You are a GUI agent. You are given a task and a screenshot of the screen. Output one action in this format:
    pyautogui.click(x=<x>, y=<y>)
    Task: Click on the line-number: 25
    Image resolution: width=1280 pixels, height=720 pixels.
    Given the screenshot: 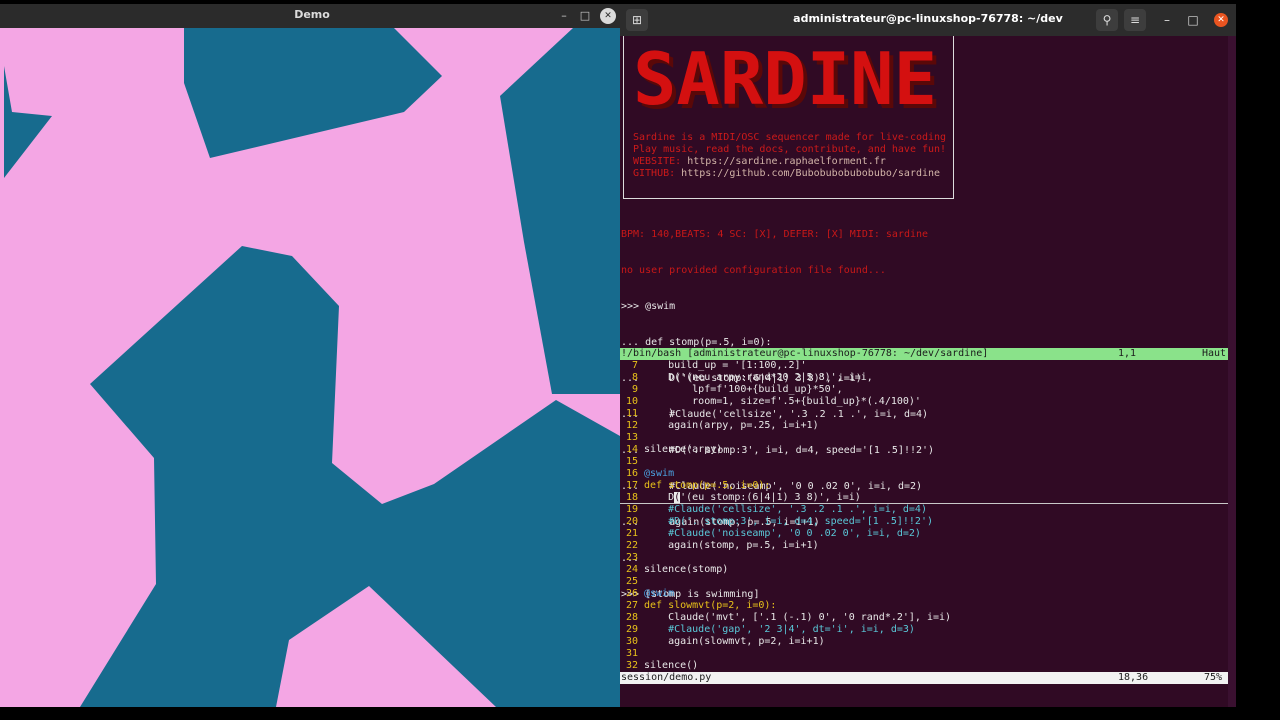 What is the action you would take?
    pyautogui.click(x=631, y=581)
    